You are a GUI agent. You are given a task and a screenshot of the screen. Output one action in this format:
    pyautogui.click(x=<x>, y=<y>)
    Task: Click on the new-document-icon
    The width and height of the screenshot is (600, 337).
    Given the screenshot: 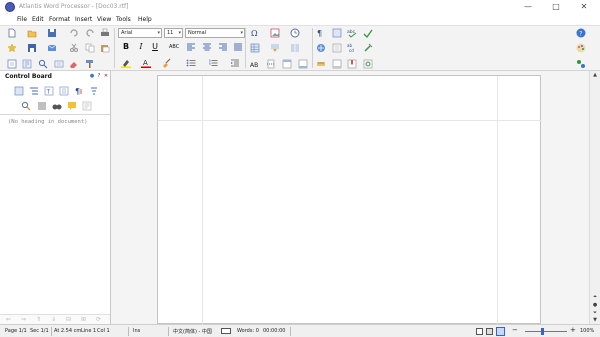 What is the action you would take?
    pyautogui.click(x=12, y=33)
    